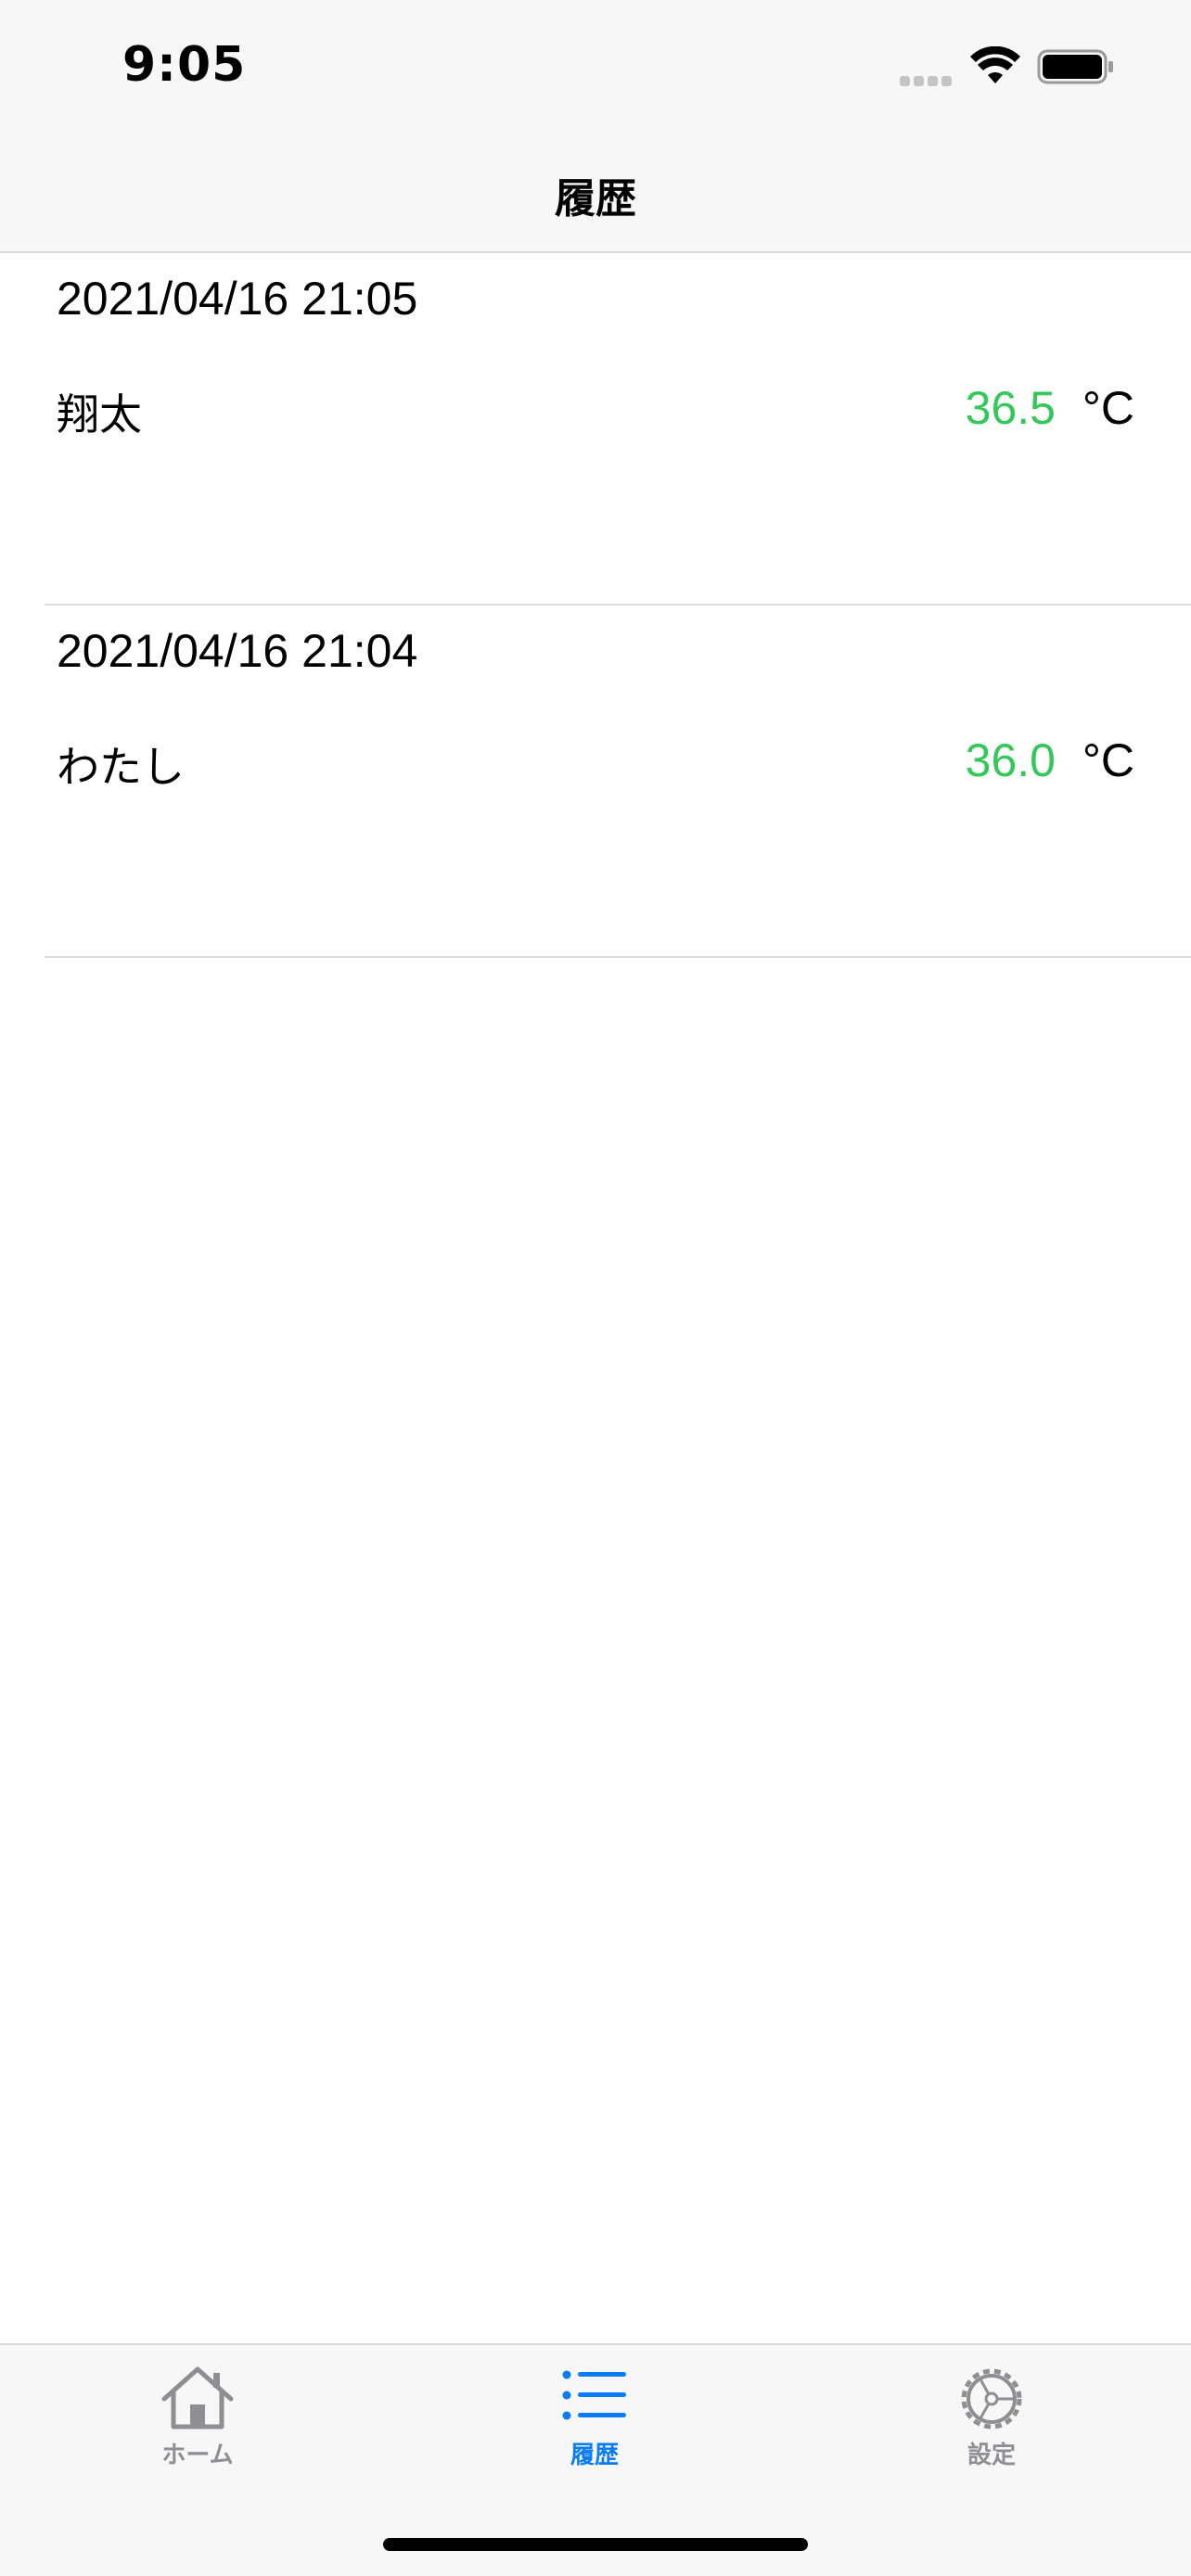 The width and height of the screenshot is (1191, 2576). I want to click on status-time: 9:05, so click(184, 65).